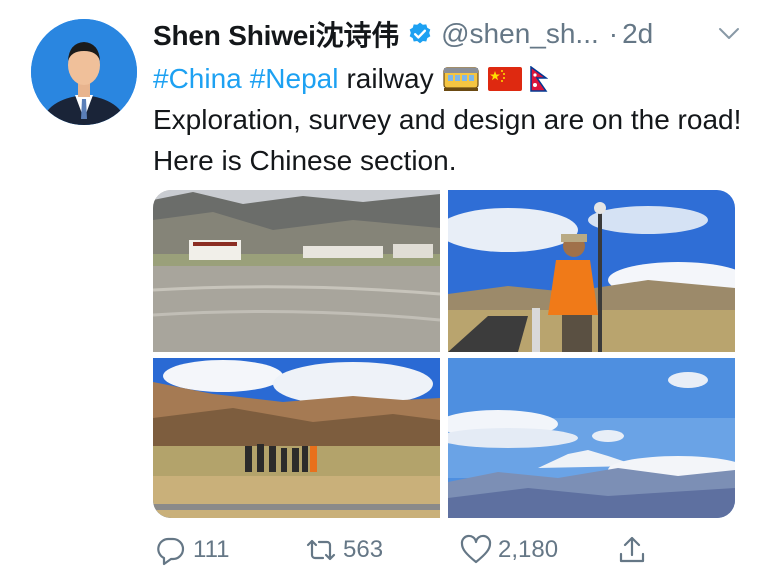 Image resolution: width=765 pixels, height=576 pixels. Describe the element at coordinates (420, 33) in the screenshot. I see `verified-badge-icon` at that location.